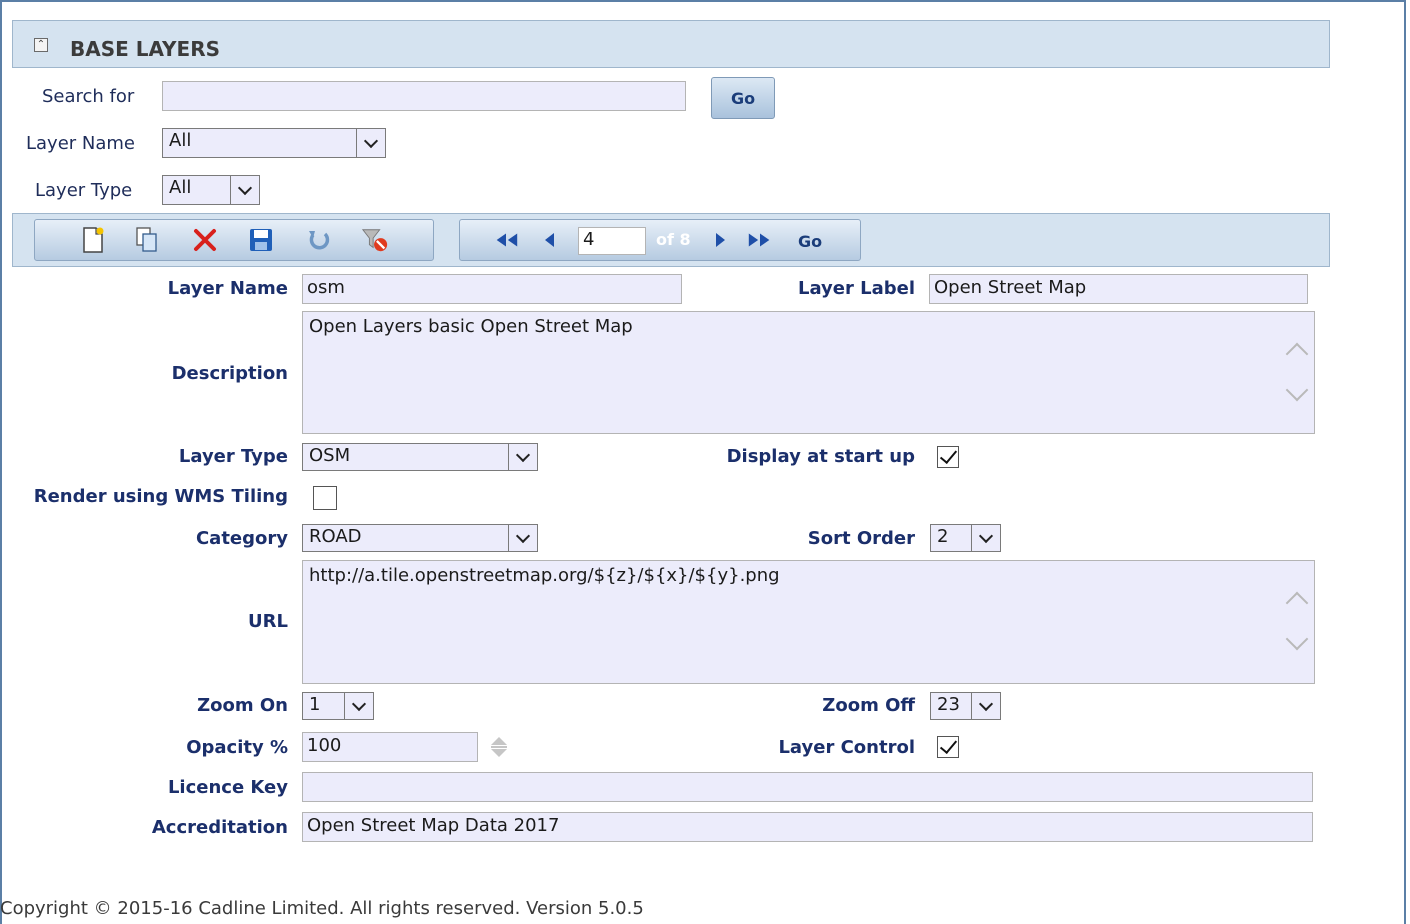  What do you see at coordinates (84, 190) in the screenshot?
I see `filter-layer-type-label: Layer Type` at bounding box center [84, 190].